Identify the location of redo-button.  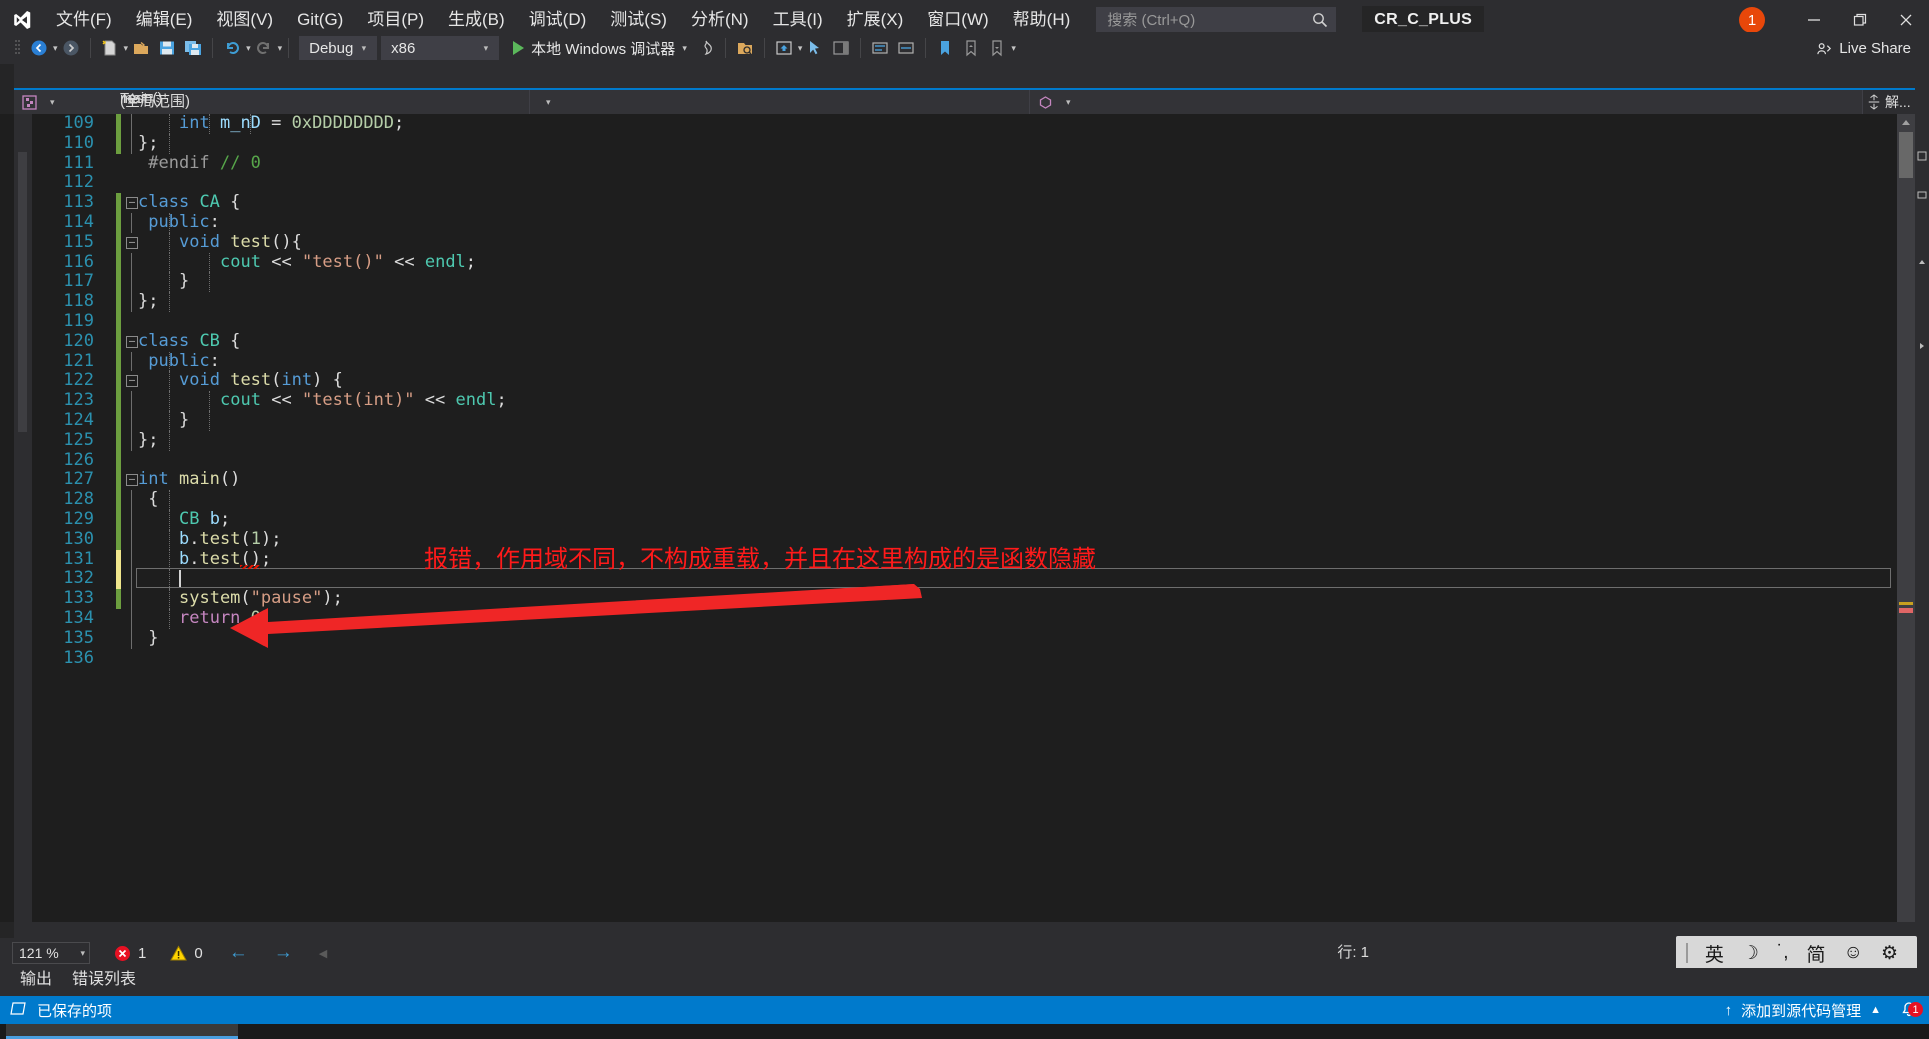
(264, 48).